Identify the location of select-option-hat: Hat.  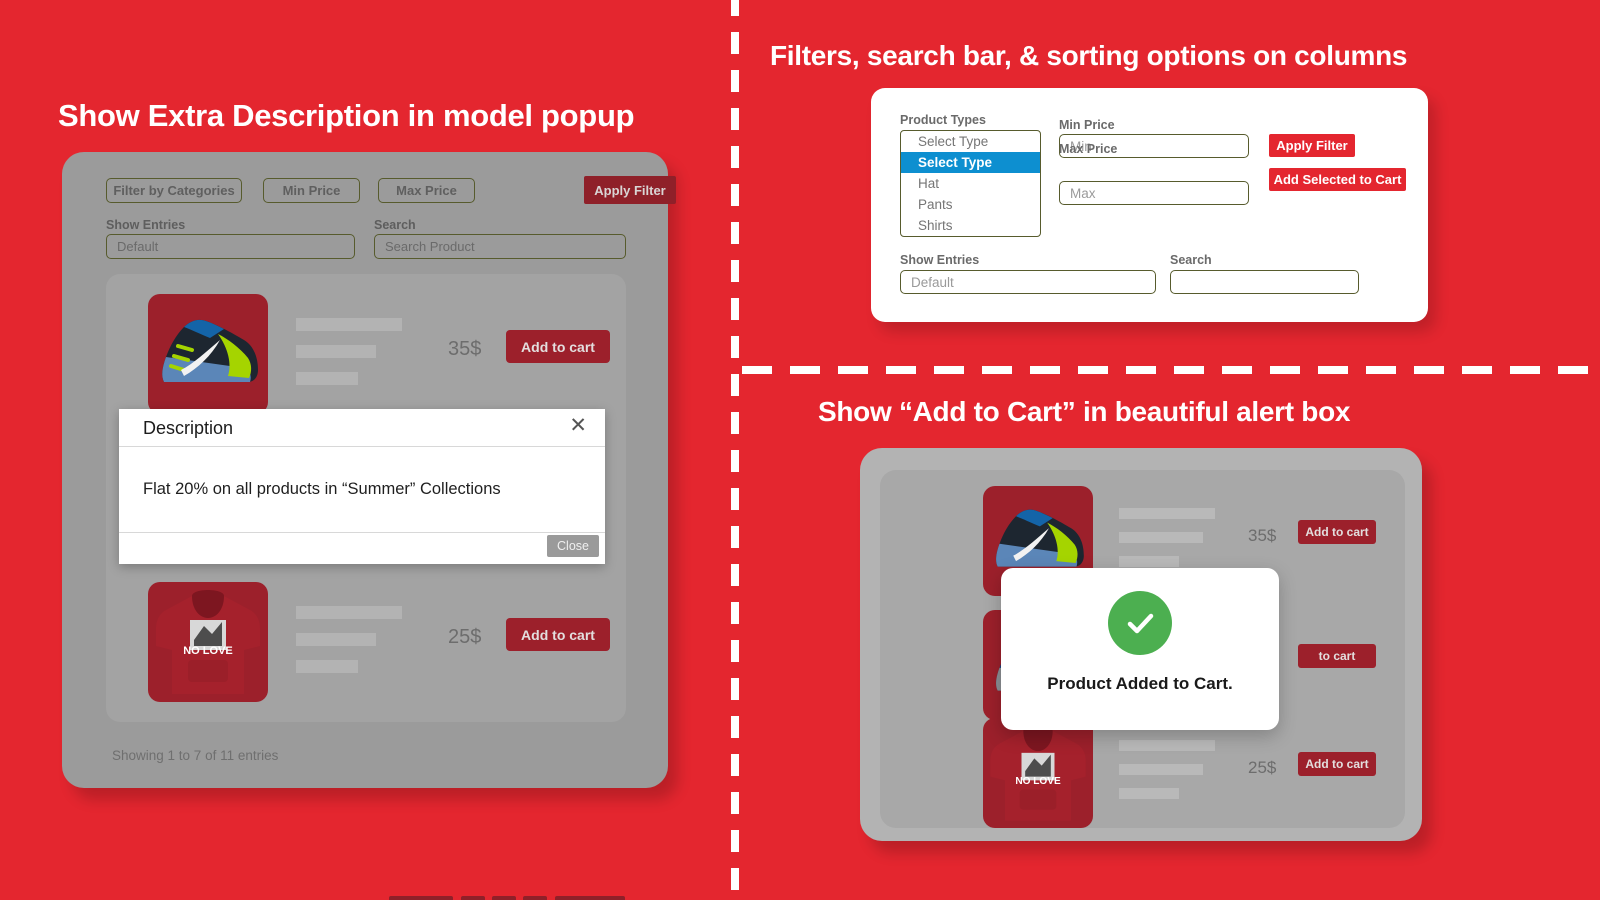
(970, 183).